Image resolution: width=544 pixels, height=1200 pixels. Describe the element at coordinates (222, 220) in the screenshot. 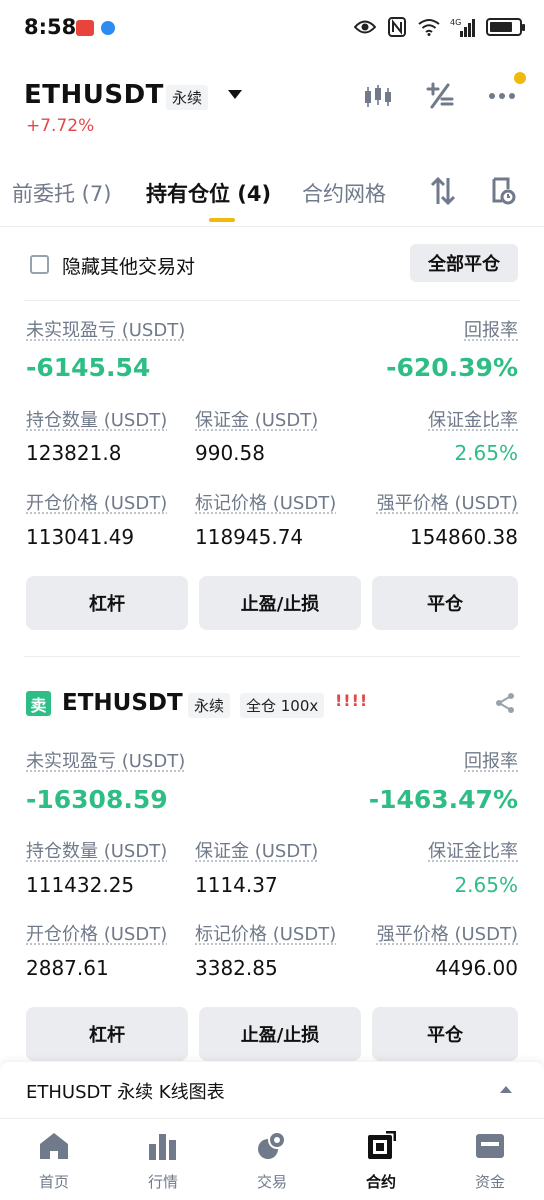

I see `tab-active-indicator` at that location.